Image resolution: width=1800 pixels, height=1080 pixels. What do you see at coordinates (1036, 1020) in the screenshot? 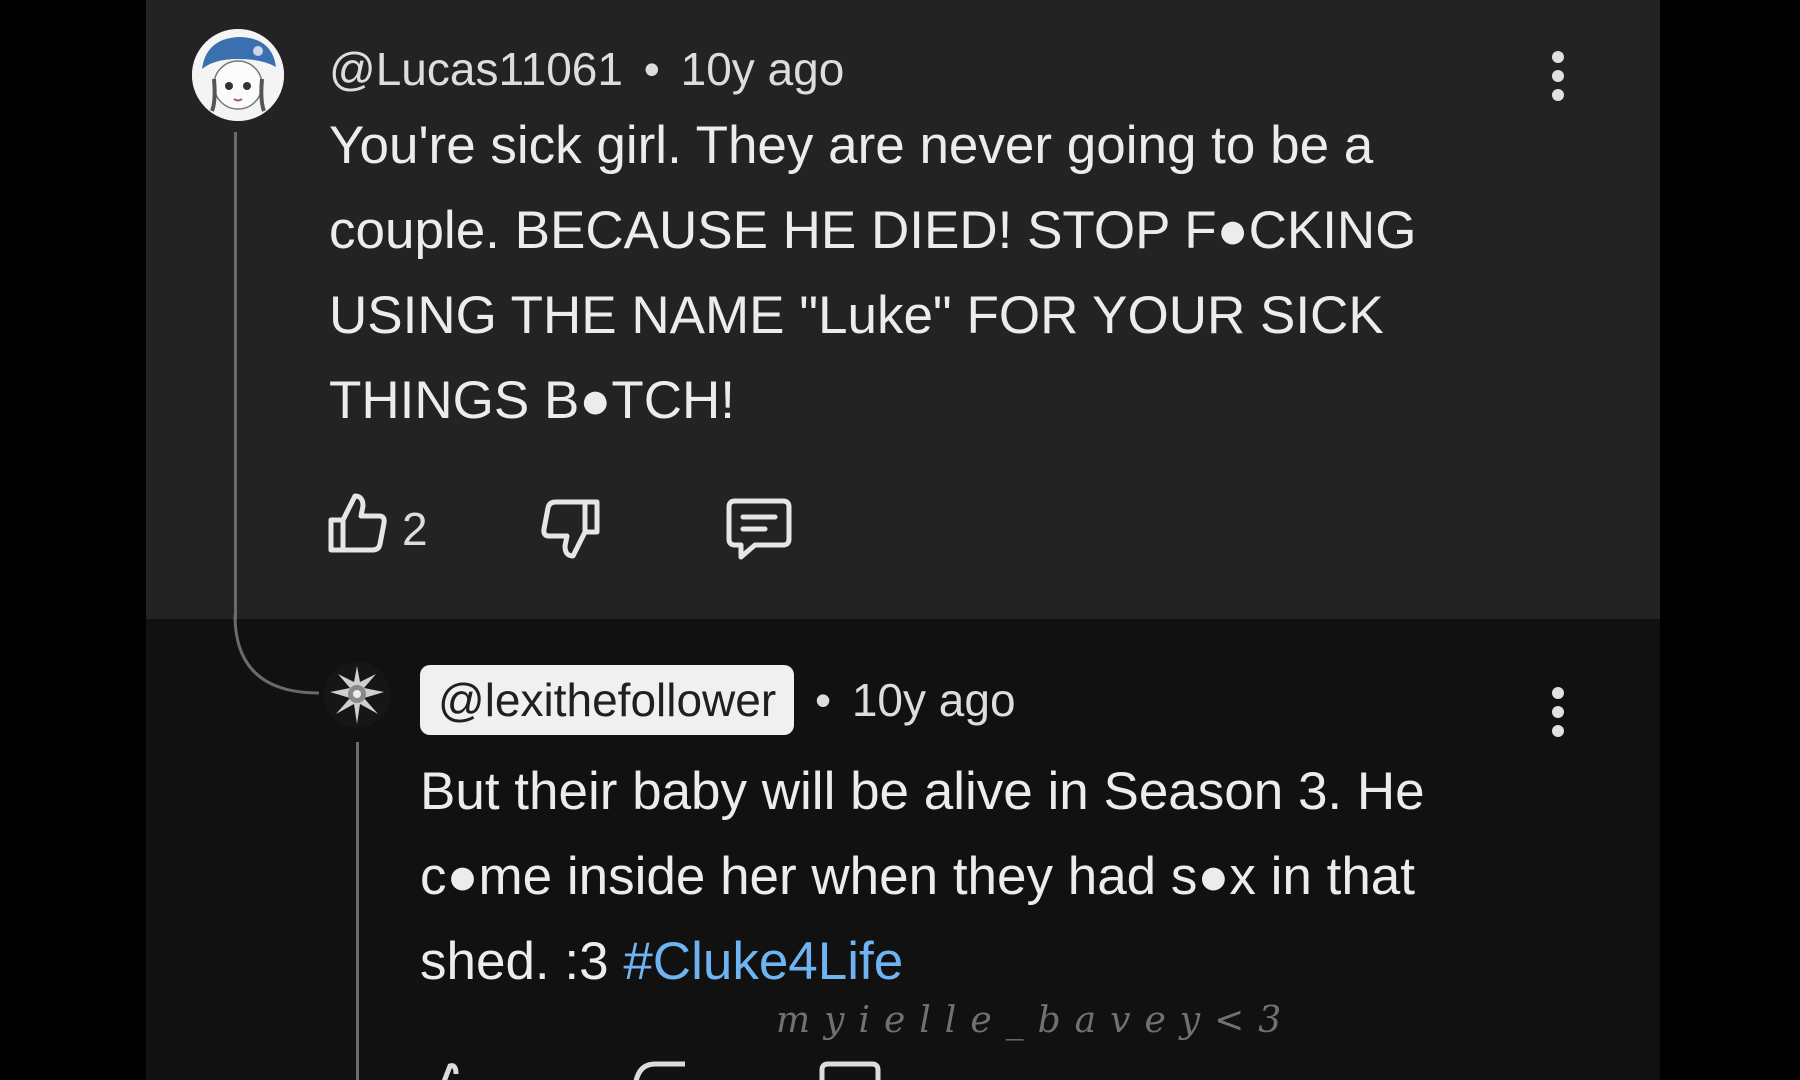
I see `watermark: myielle_bavey<3` at bounding box center [1036, 1020].